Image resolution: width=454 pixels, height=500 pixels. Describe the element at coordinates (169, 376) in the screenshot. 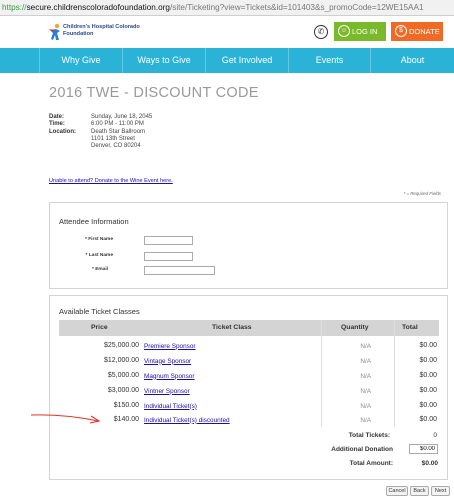

I see `ticket-class-link: Magnum Sponsor` at that location.